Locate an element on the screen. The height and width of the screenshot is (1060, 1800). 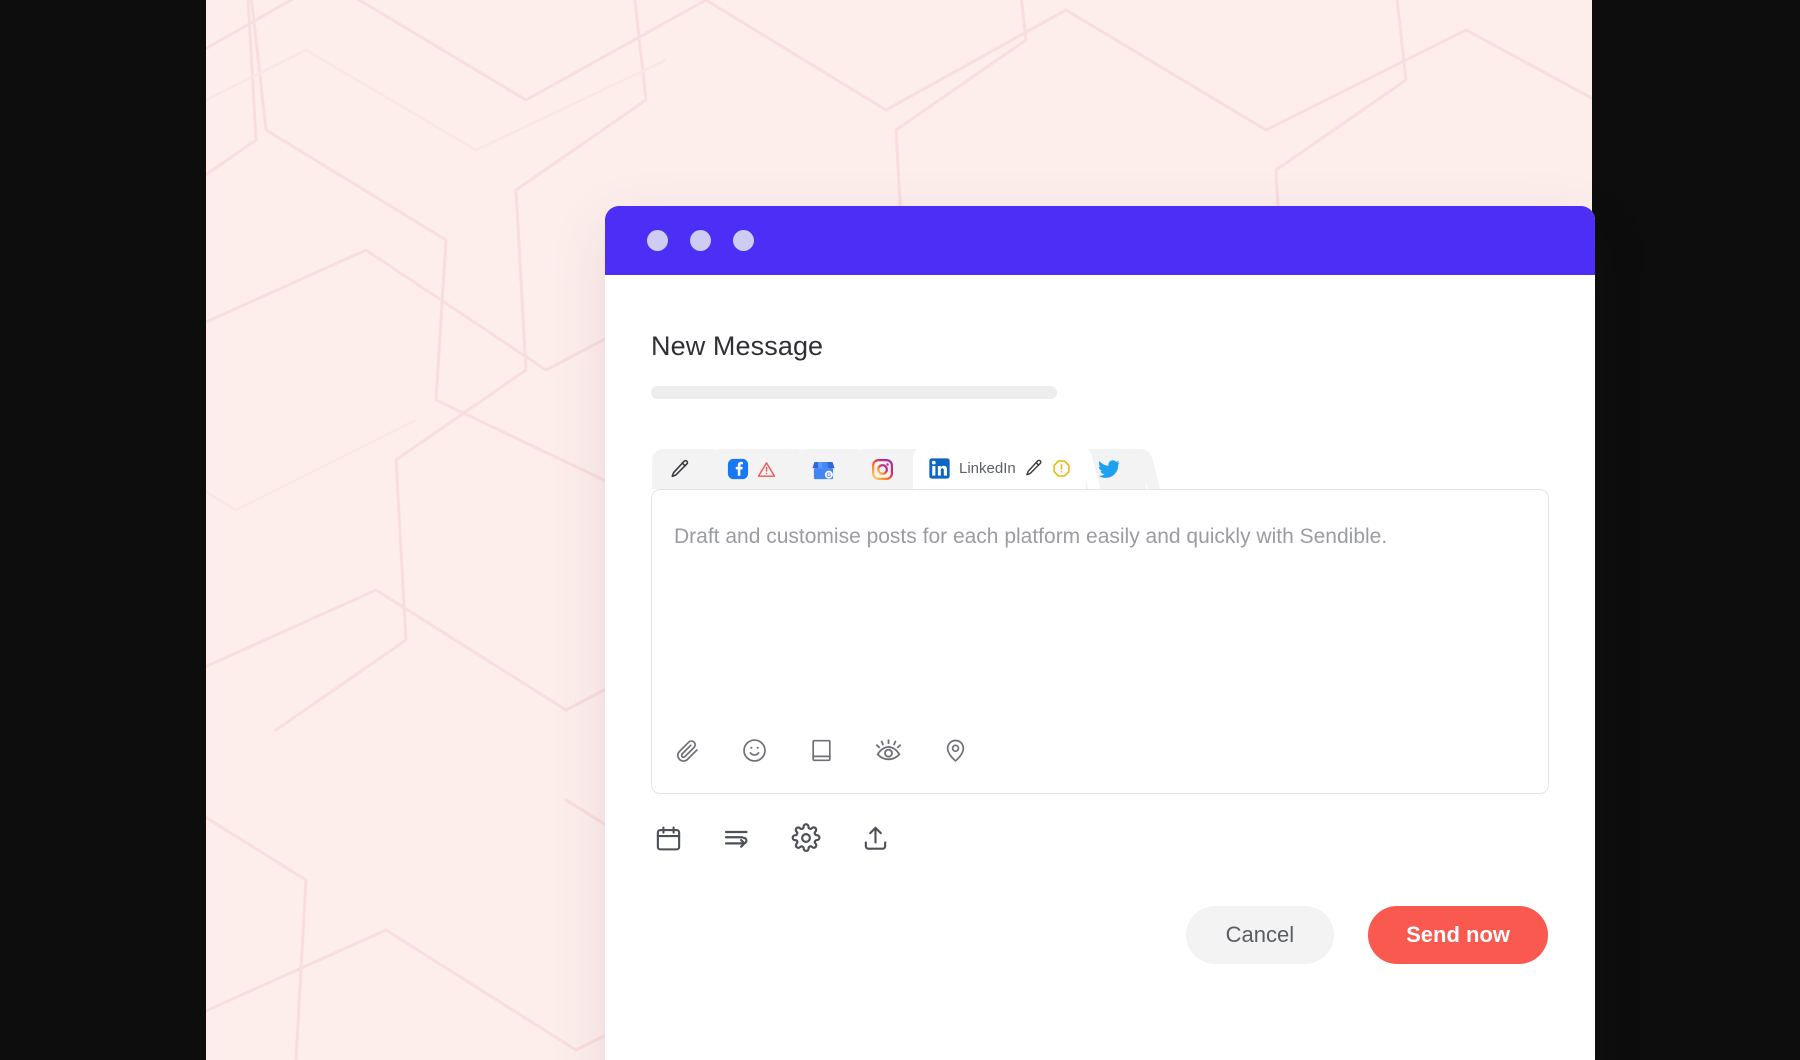
tab-compose is located at coordinates (684, 469).